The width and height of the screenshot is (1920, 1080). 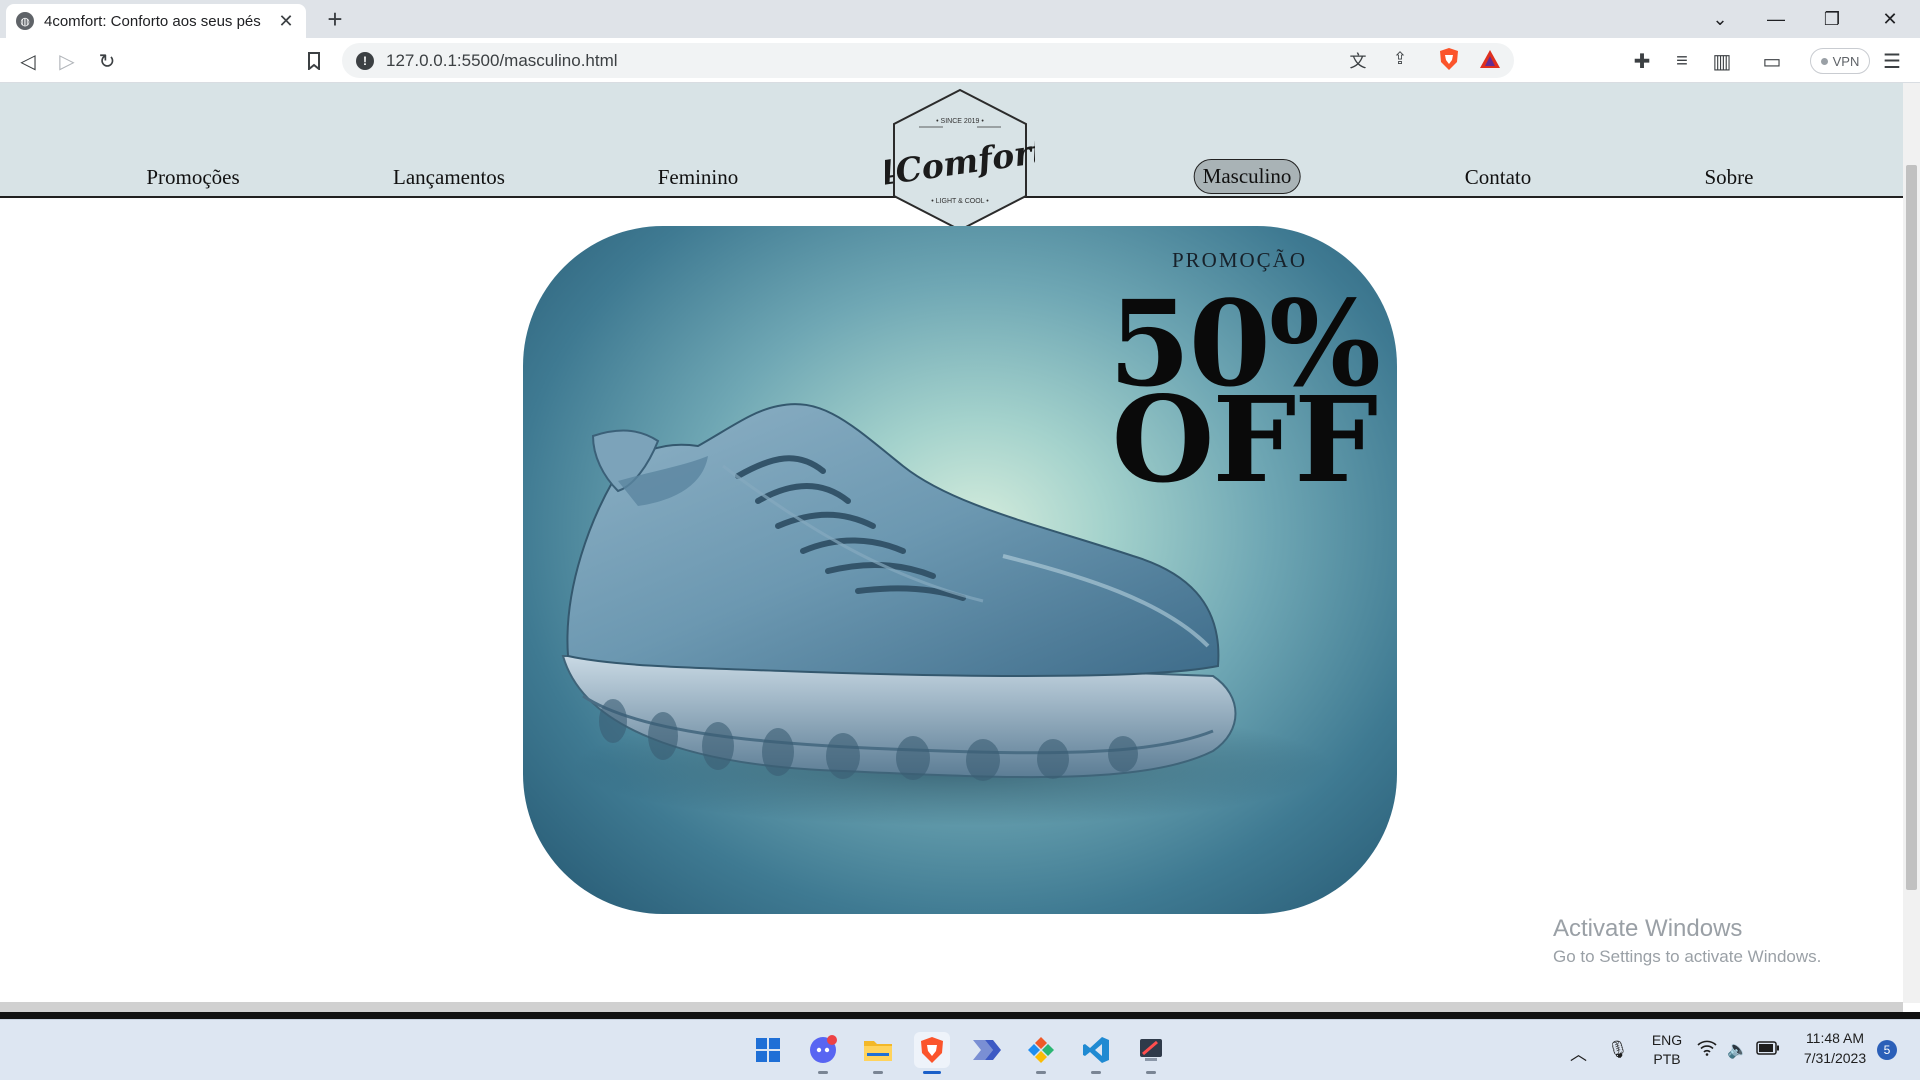 I want to click on media-playlist-icon: ≡, so click(x=1682, y=61).